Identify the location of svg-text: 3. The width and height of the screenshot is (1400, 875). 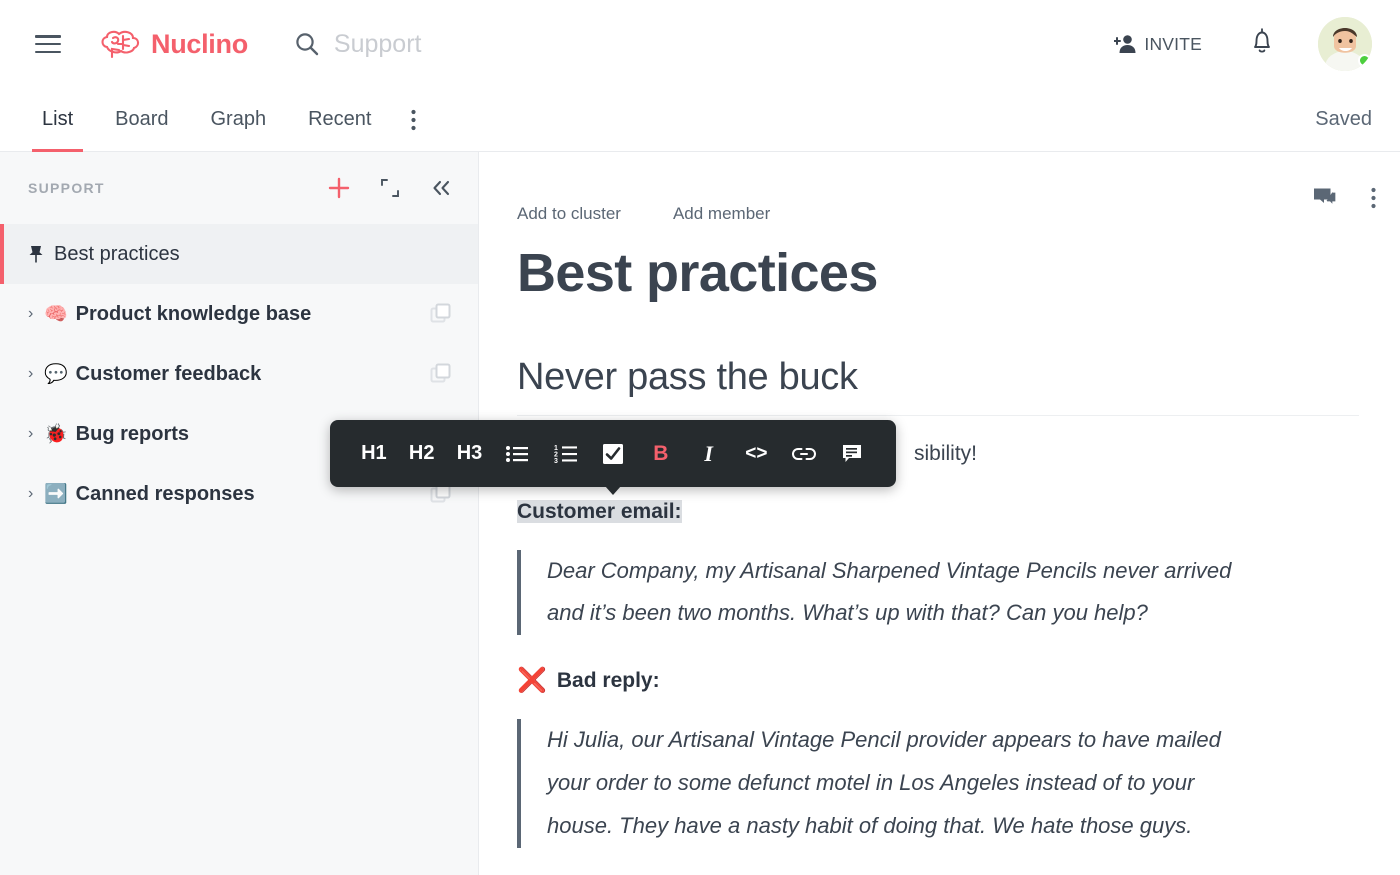
(556, 460).